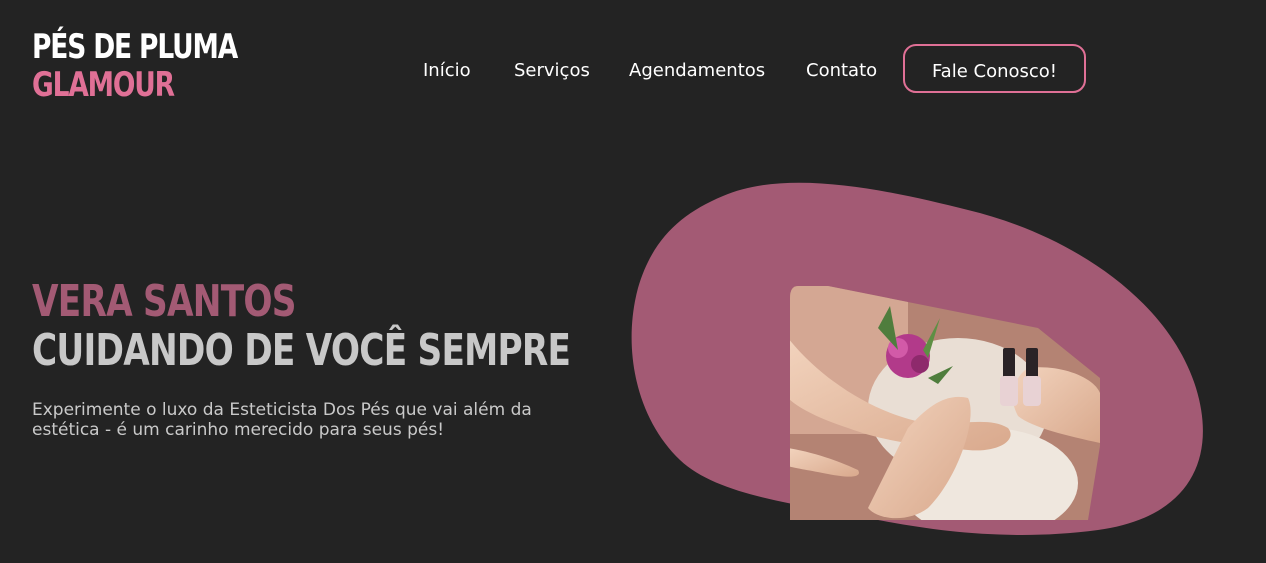 The height and width of the screenshot is (563, 1266). Describe the element at coordinates (841, 70) in the screenshot. I see `nav-link-contato: Contato` at that location.